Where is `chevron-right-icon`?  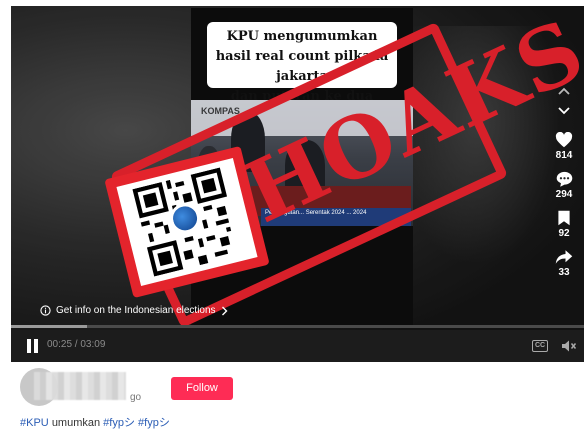
chevron-right-icon is located at coordinates (224, 310).